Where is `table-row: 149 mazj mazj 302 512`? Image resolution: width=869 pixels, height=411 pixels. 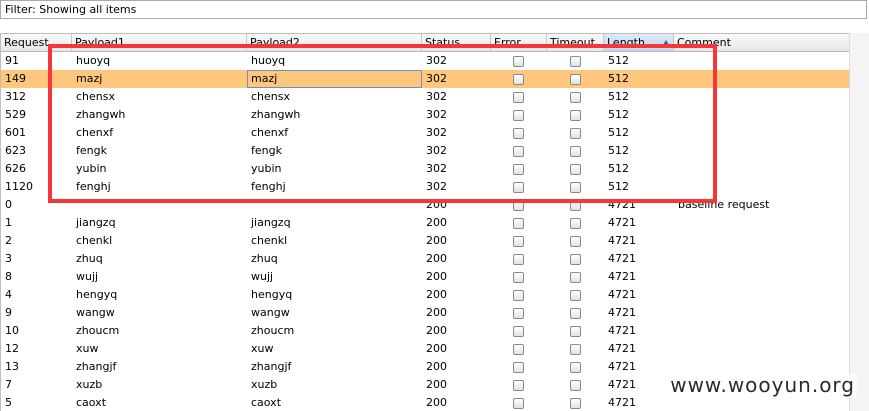
table-row: 149 mazj mazj 302 512 is located at coordinates (425, 79).